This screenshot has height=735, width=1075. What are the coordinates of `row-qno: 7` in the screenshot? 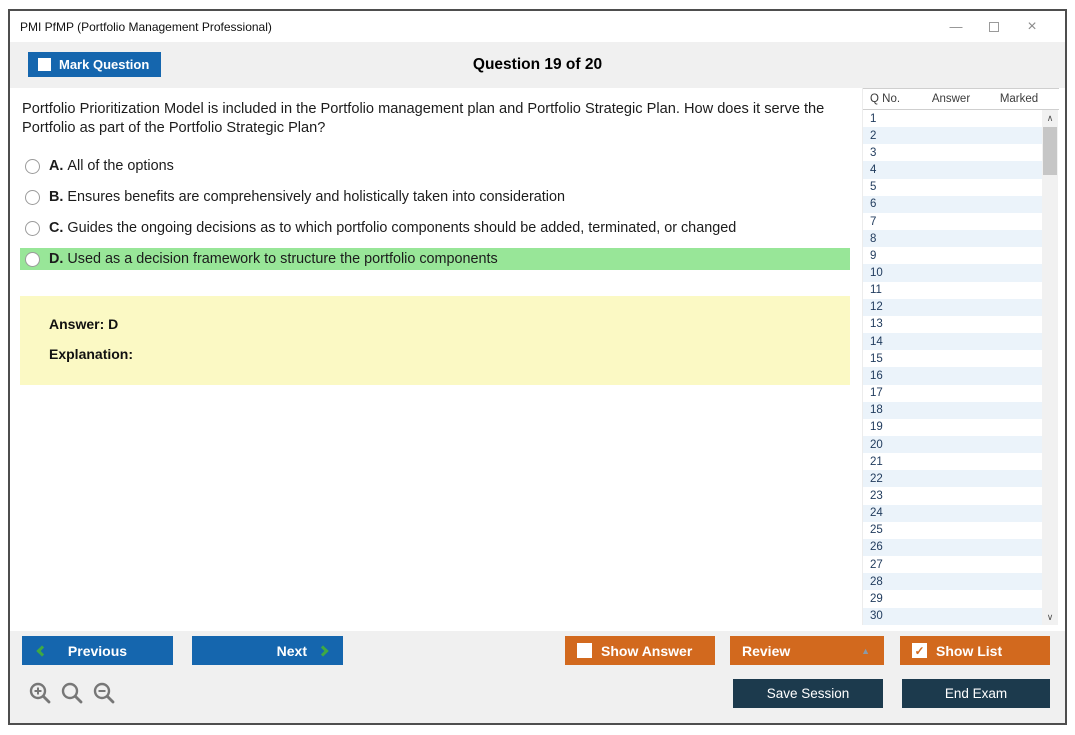 It's located at (873, 221).